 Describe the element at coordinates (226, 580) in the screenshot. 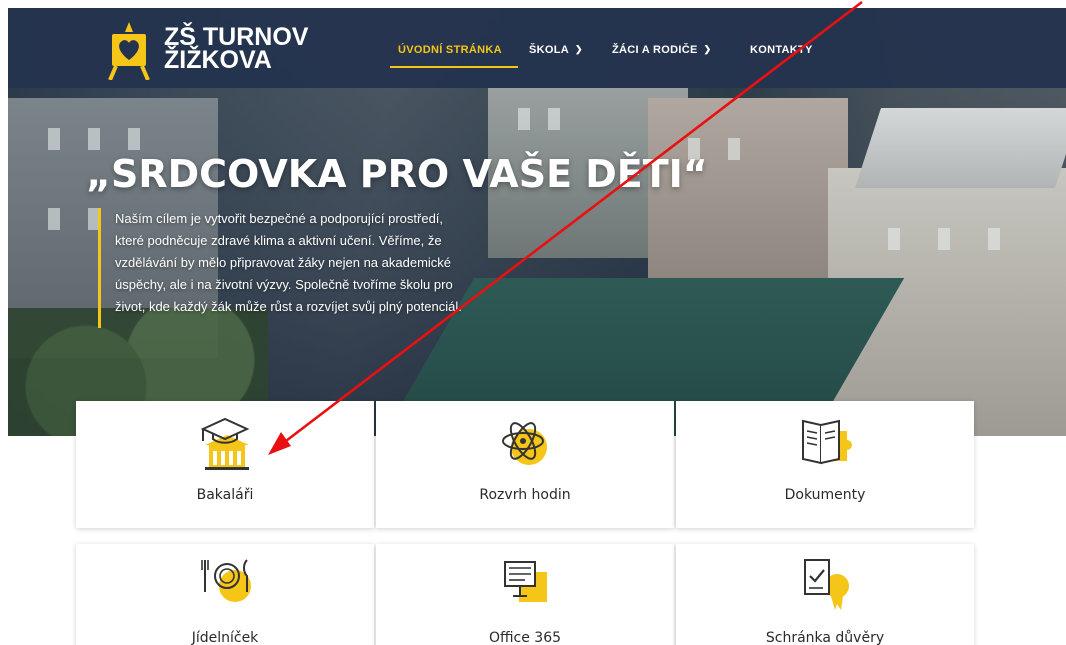

I see `plate-cutlery-apple-icon` at that location.